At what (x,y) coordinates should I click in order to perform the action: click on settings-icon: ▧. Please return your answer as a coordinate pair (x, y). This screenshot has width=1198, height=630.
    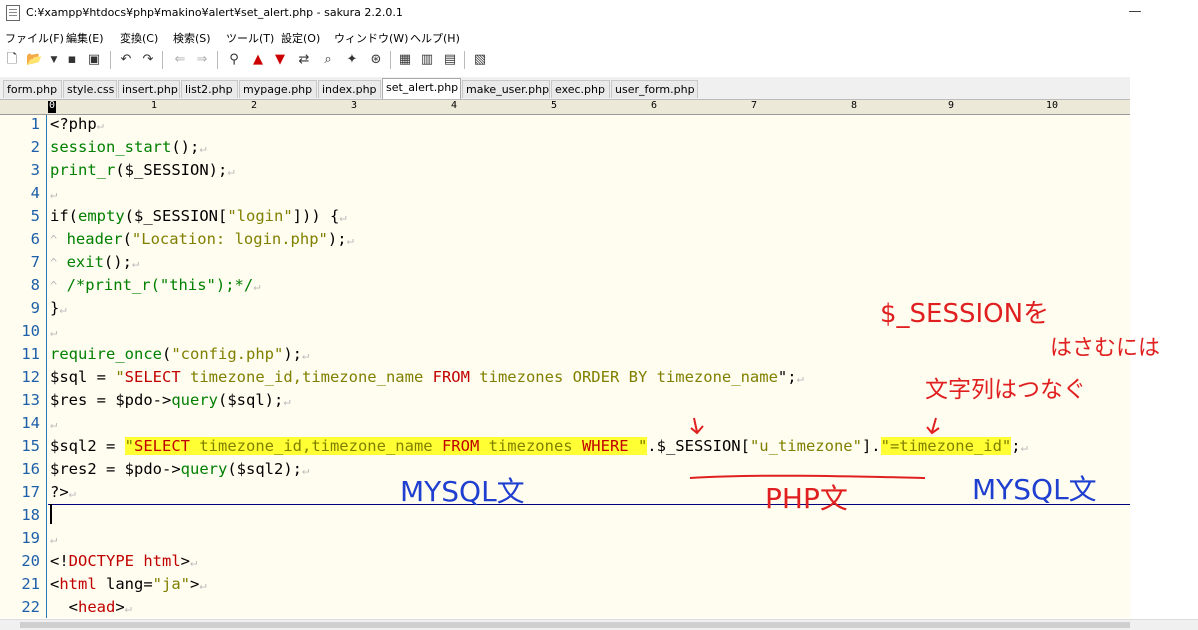
    Looking at the image, I should click on (480, 60).